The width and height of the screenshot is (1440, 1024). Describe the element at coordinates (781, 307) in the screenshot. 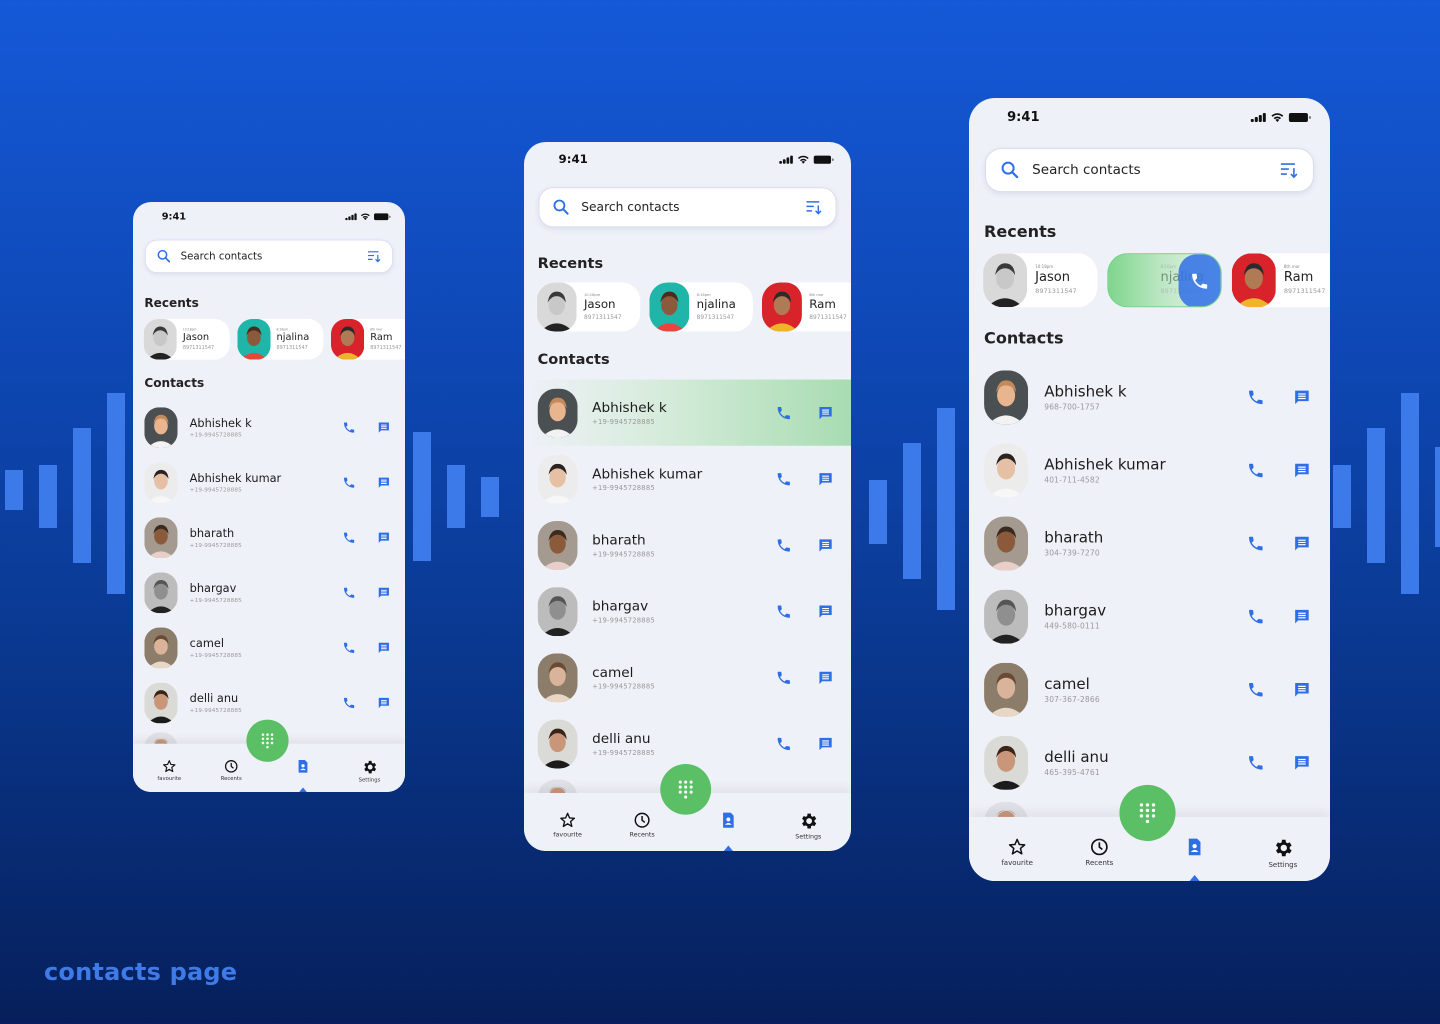

I see `avatar` at that location.